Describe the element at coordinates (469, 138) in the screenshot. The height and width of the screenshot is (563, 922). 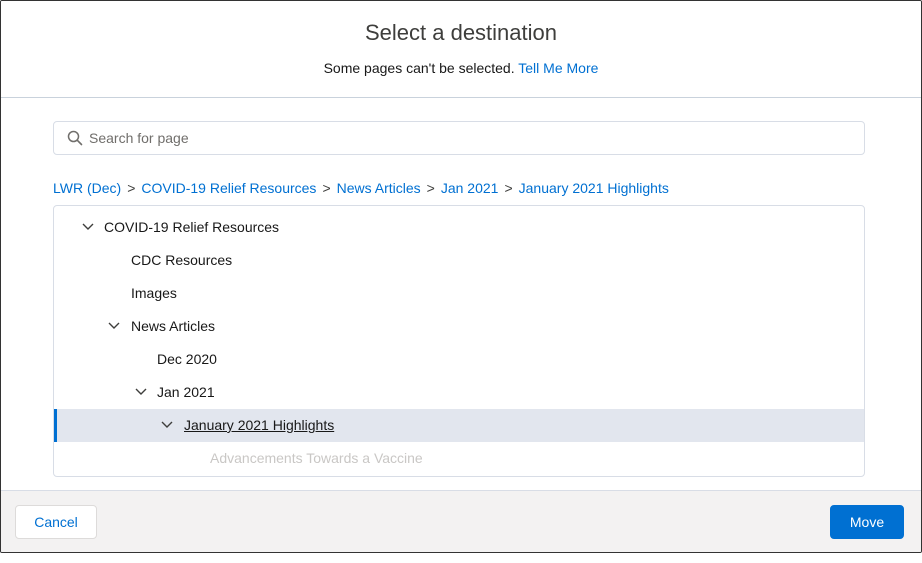
I see `search-input` at that location.